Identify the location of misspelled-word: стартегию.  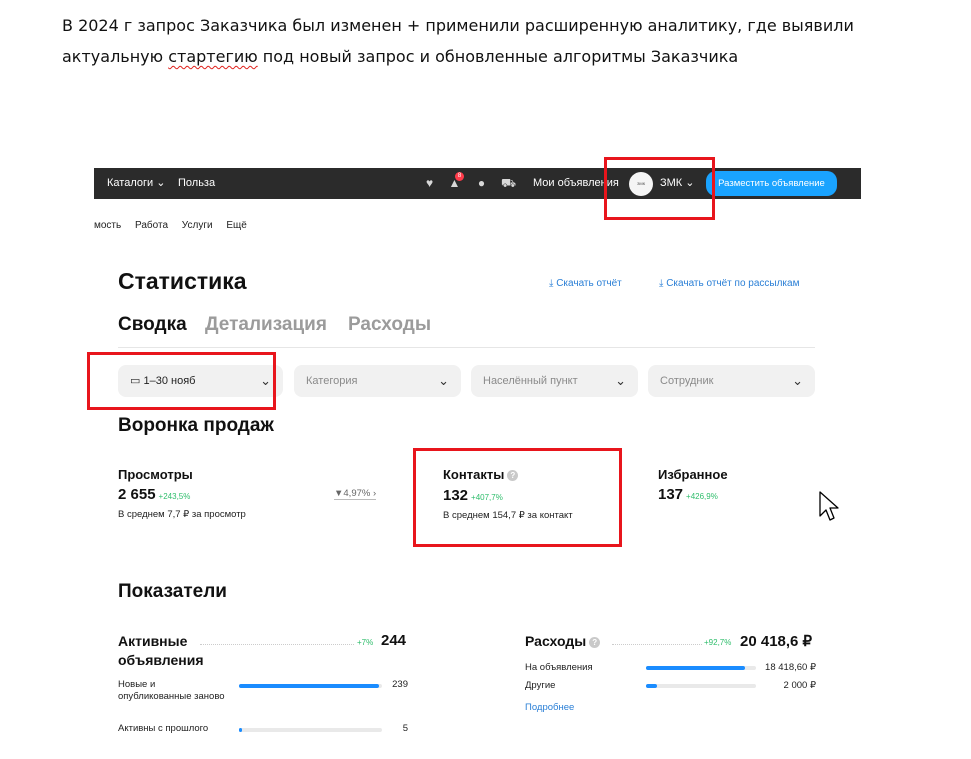
(213, 56).